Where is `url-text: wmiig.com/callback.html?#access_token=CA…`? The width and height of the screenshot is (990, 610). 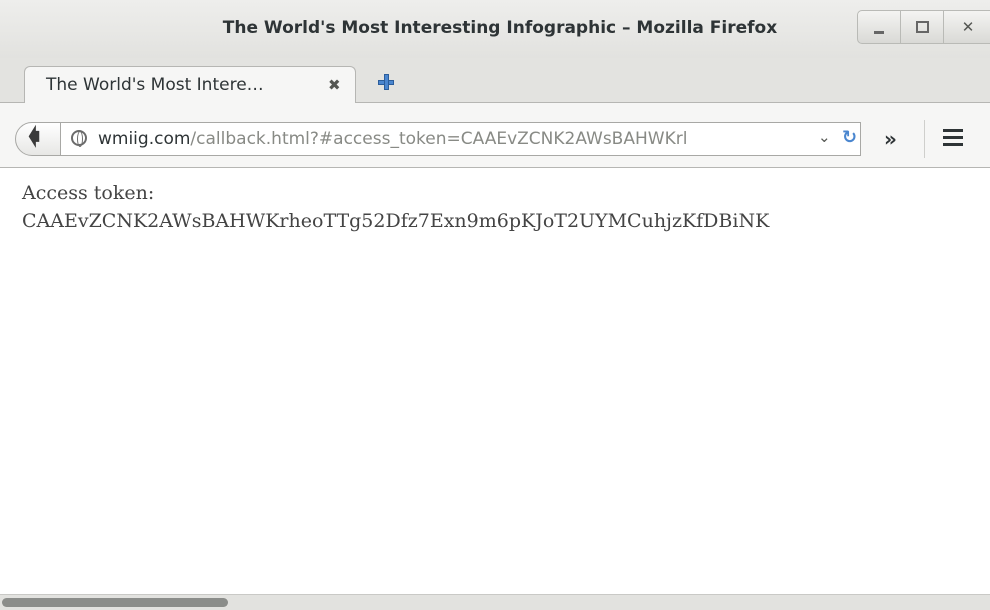
url-text: wmiig.com/callback.html?#access_token=CA… is located at coordinates (448, 139).